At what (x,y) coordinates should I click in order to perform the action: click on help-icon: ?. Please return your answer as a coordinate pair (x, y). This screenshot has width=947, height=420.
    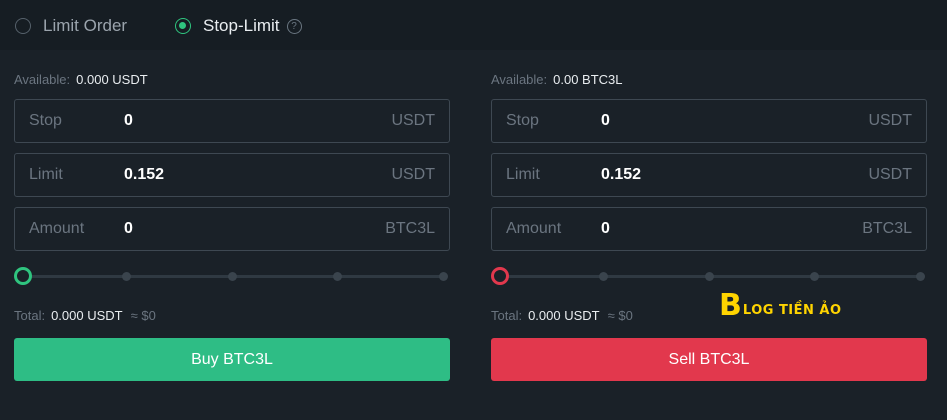
    Looking at the image, I should click on (294, 26).